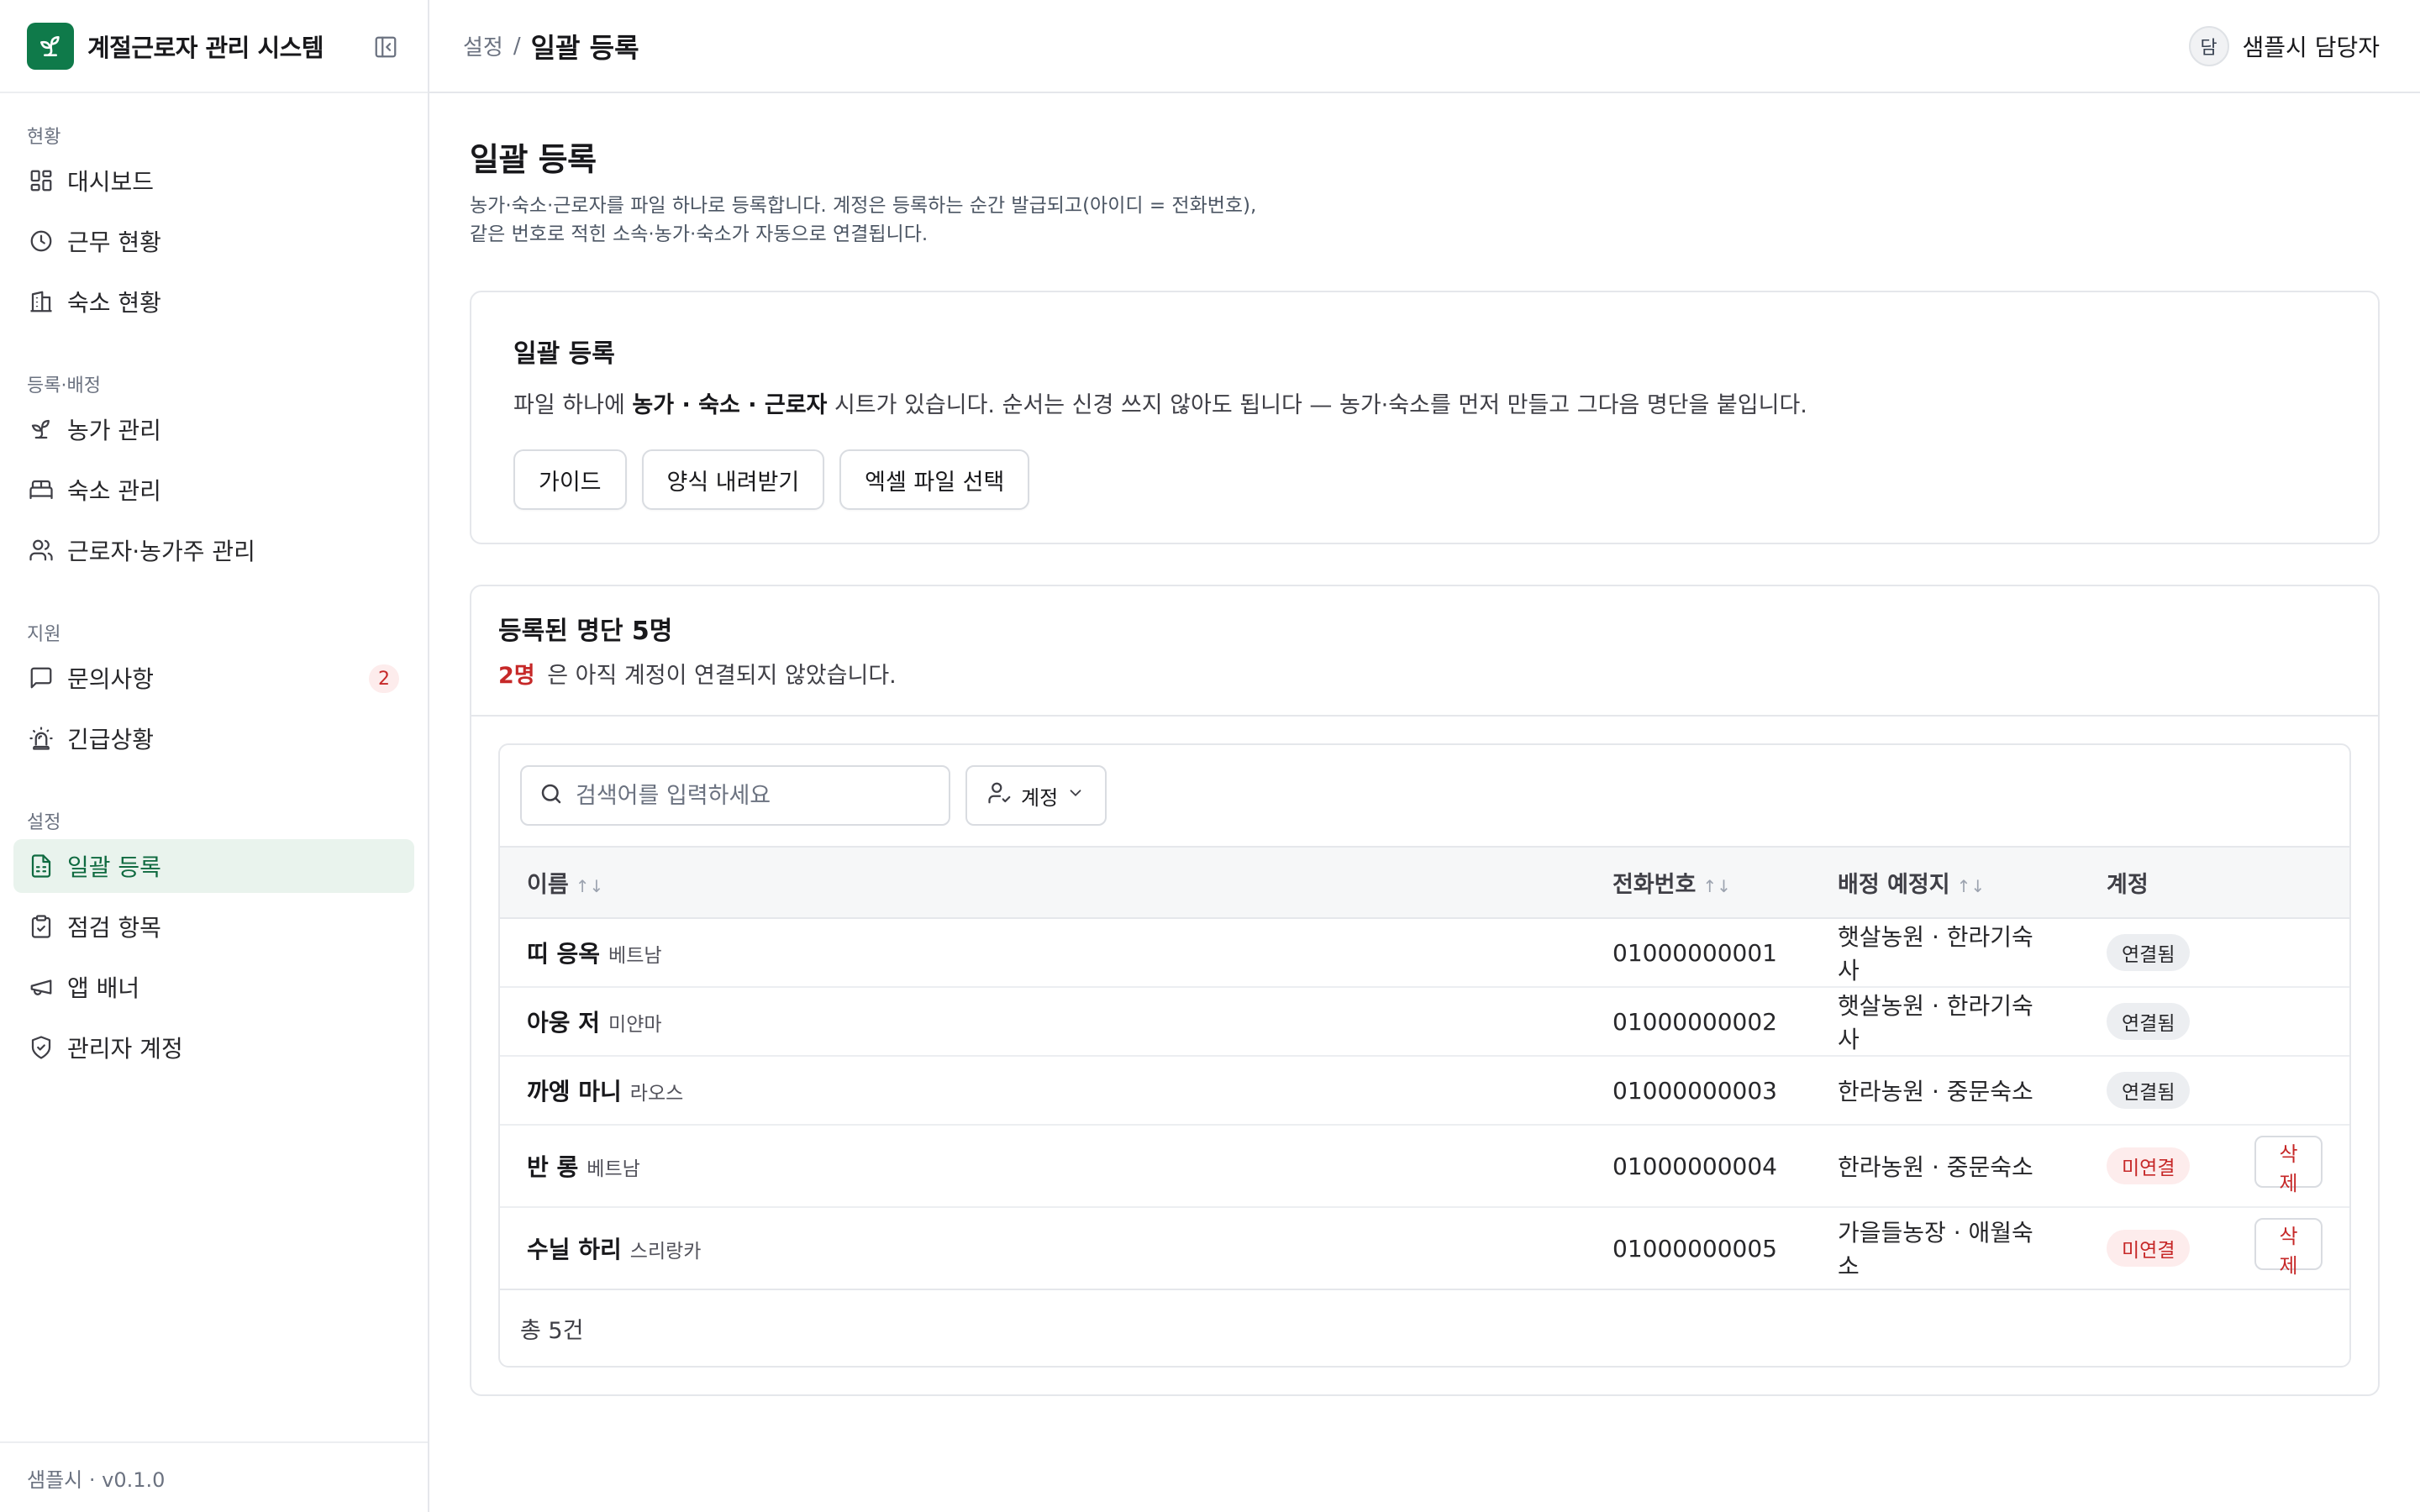 The image size is (2420, 1512). Describe the element at coordinates (1945, 883) in the screenshot. I see `column-header-place: 배정 예정지 ↑↓` at that location.